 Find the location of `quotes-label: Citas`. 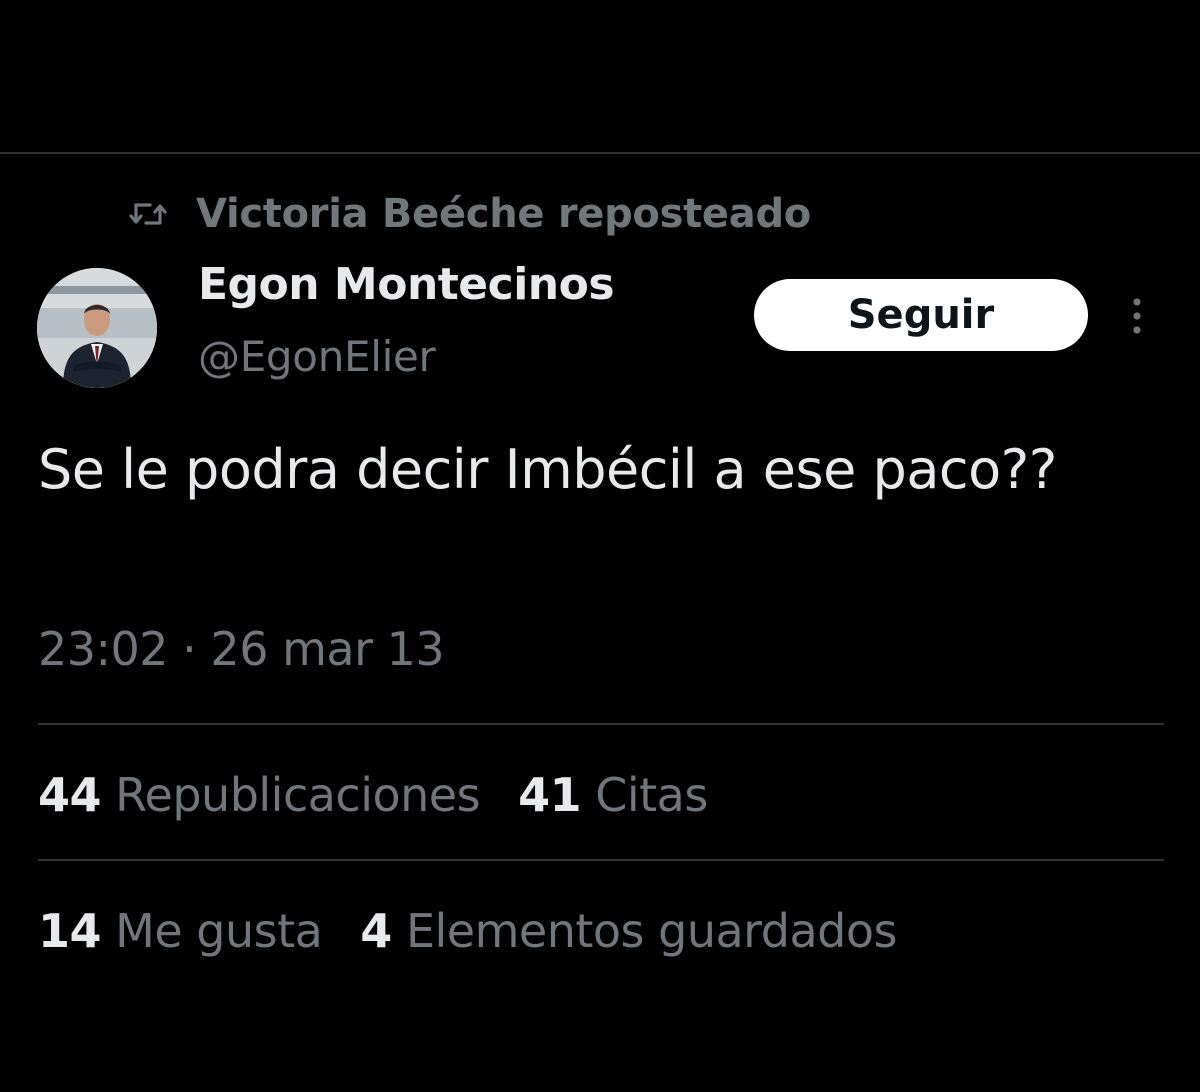

quotes-label: Citas is located at coordinates (651, 795).